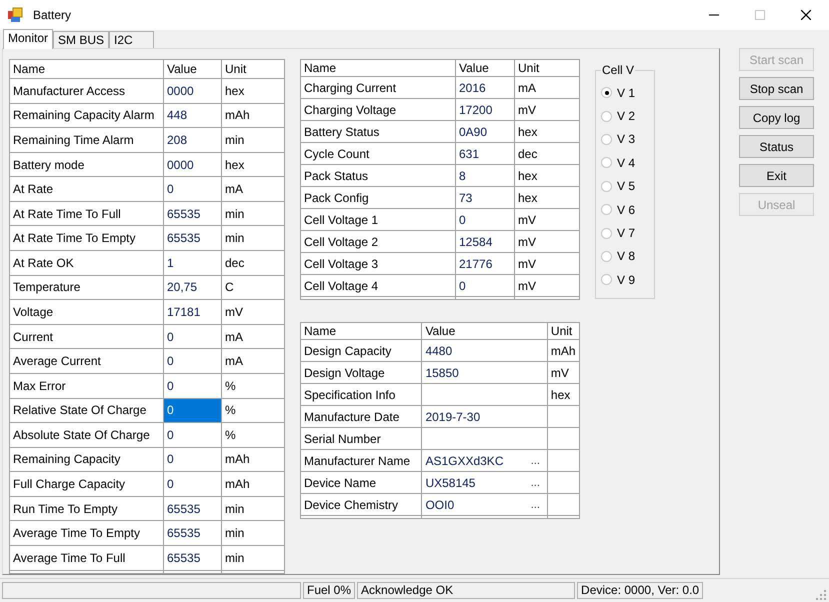 Image resolution: width=829 pixels, height=602 pixels. Describe the element at coordinates (378, 263) in the screenshot. I see `table-cell: Cell Voltage 3` at that location.